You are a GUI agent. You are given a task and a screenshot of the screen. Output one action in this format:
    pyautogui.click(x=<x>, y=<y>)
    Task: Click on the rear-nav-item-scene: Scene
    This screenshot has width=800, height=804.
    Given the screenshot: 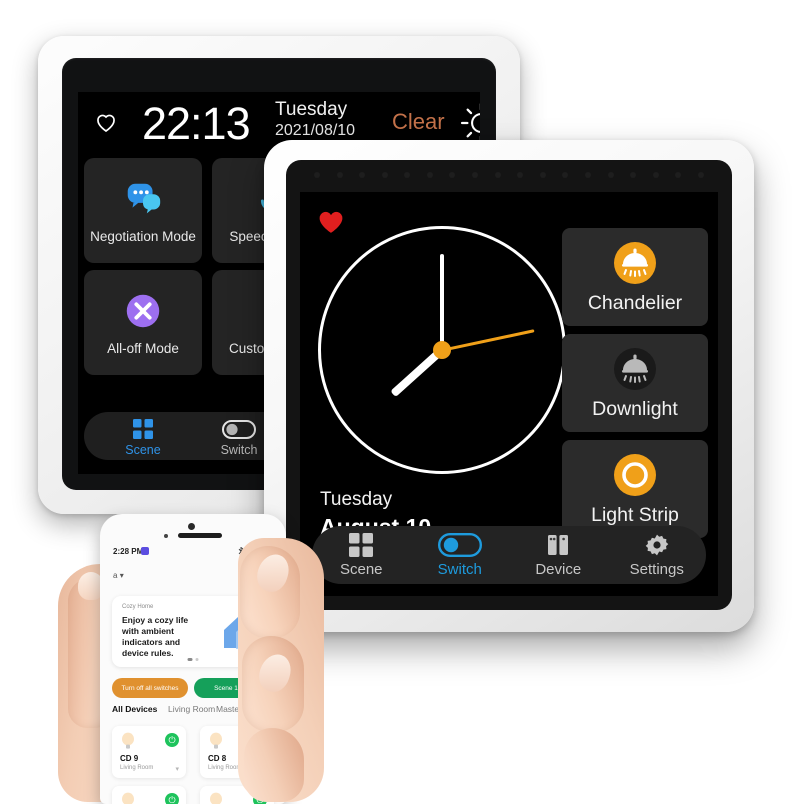 What is the action you would take?
    pyautogui.click(x=143, y=437)
    